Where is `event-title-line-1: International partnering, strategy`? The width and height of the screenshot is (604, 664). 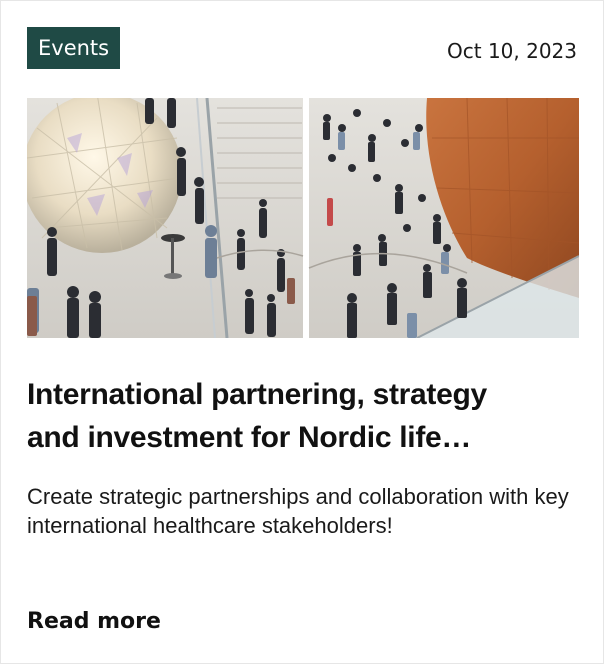
event-title-line-1: International partnering, strategy is located at coordinates (257, 394).